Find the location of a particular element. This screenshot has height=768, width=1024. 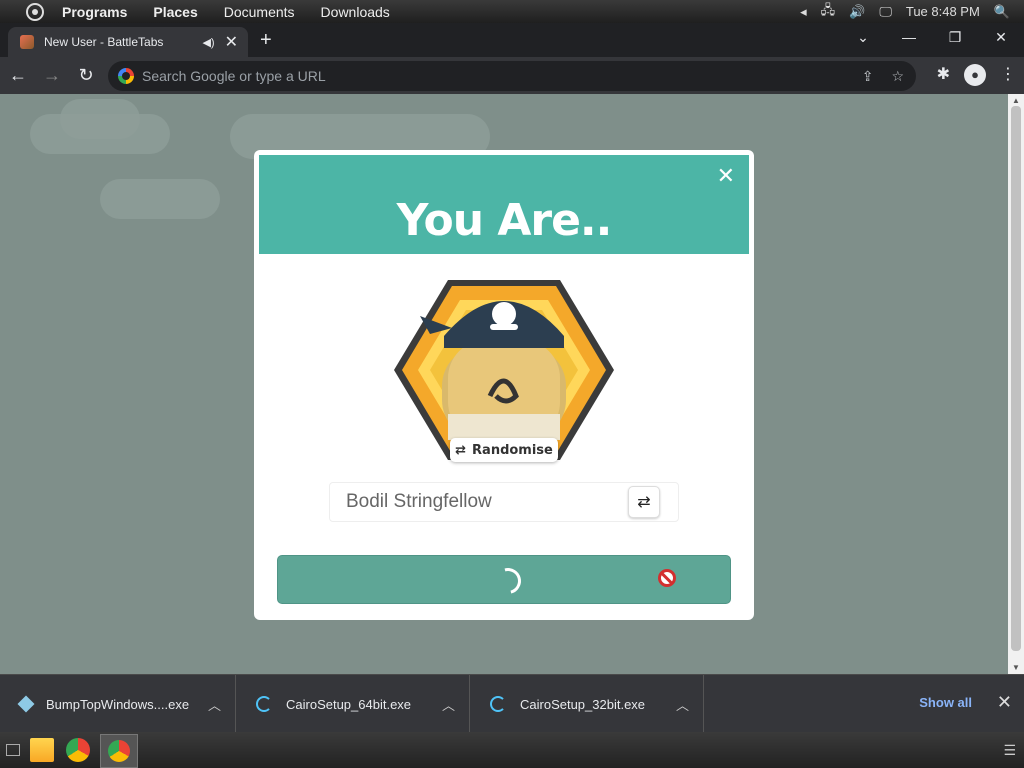

show-all-button: Show all is located at coordinates (945, 702).